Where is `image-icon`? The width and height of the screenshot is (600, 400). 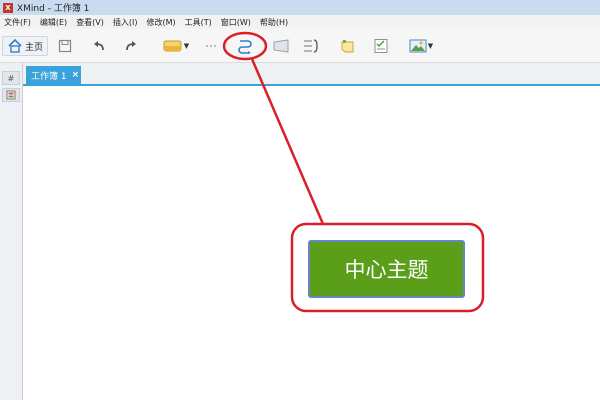 image-icon is located at coordinates (418, 46).